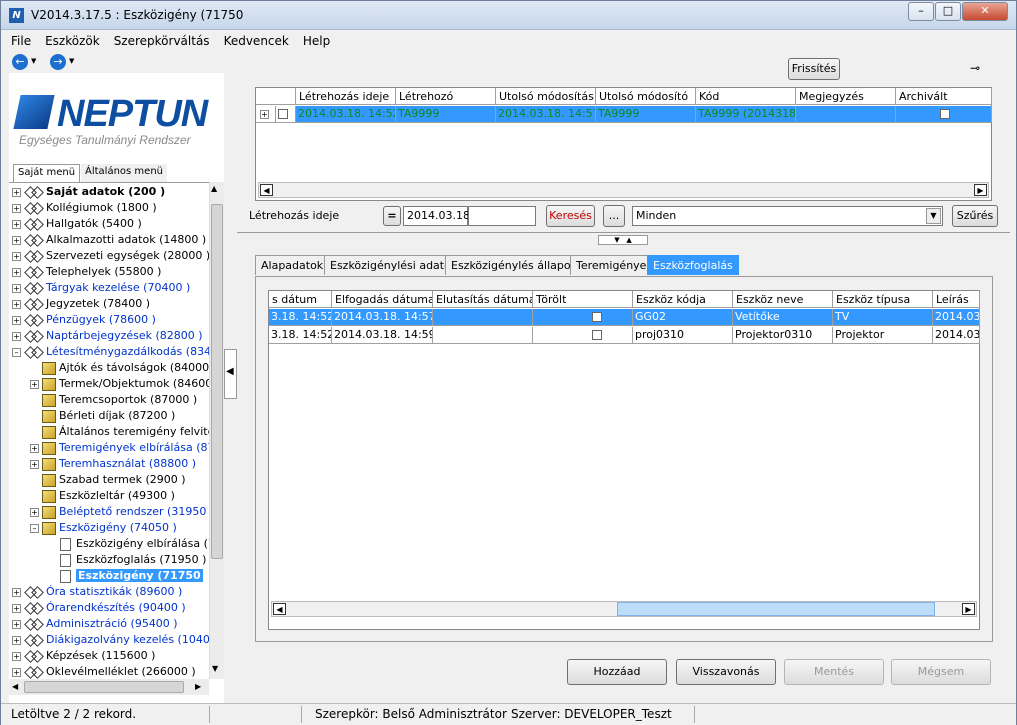 This screenshot has width=1017, height=725. What do you see at coordinates (125, 576) in the screenshot?
I see `tree-item: Eszközigény (71750` at bounding box center [125, 576].